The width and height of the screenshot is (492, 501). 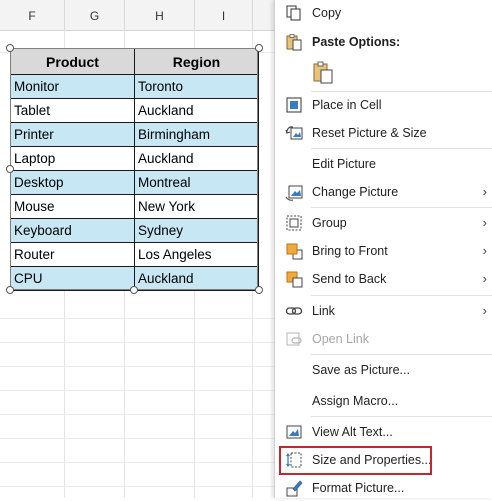 What do you see at coordinates (196, 86) in the screenshot?
I see `region-cell: Toronto` at bounding box center [196, 86].